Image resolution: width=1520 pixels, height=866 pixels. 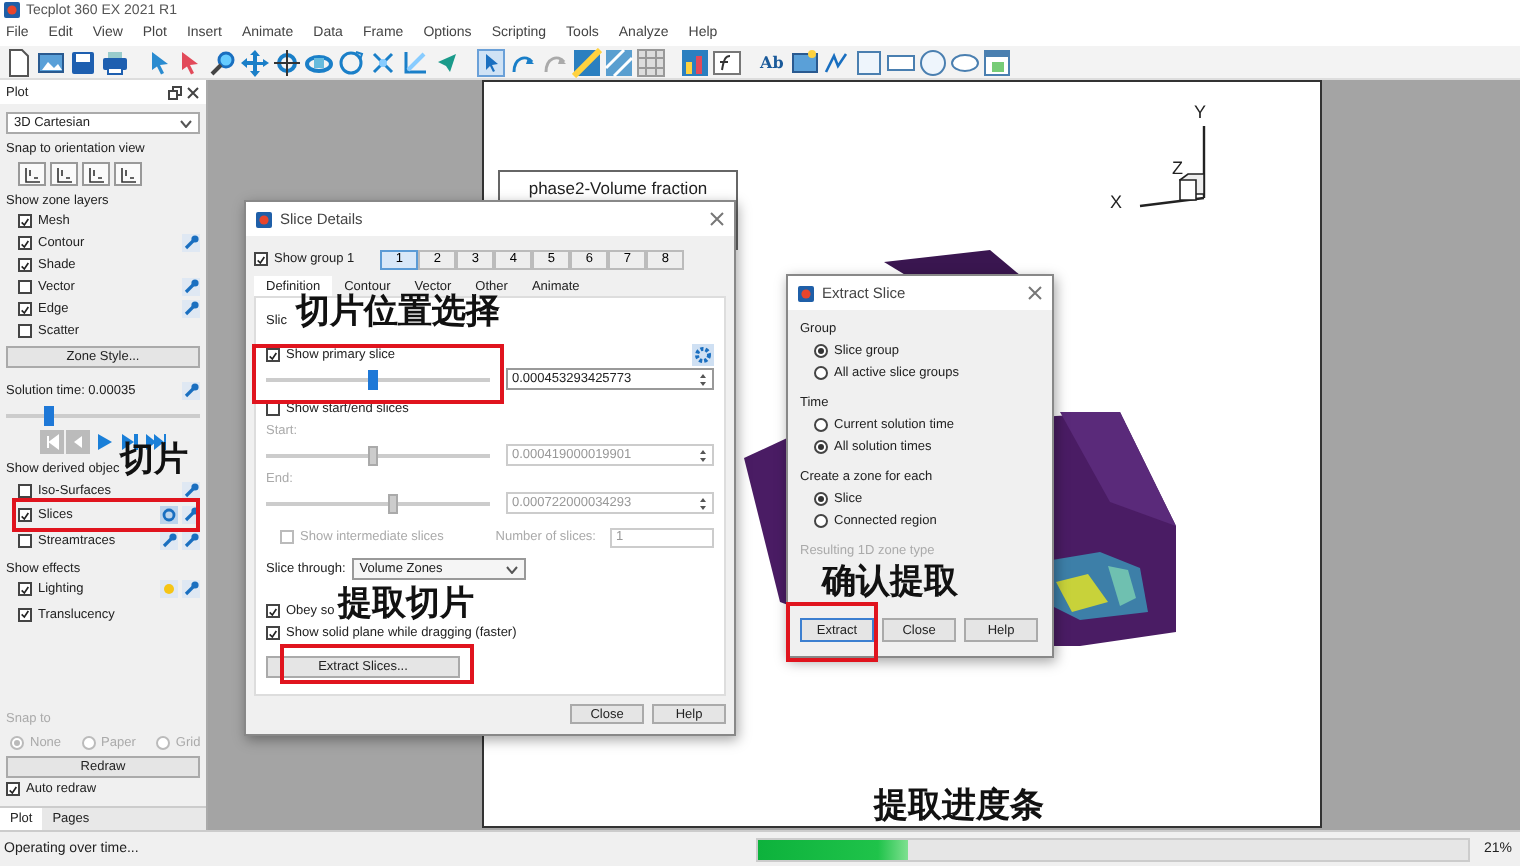 I want to click on axis-label: X, so click(x=1116, y=202).